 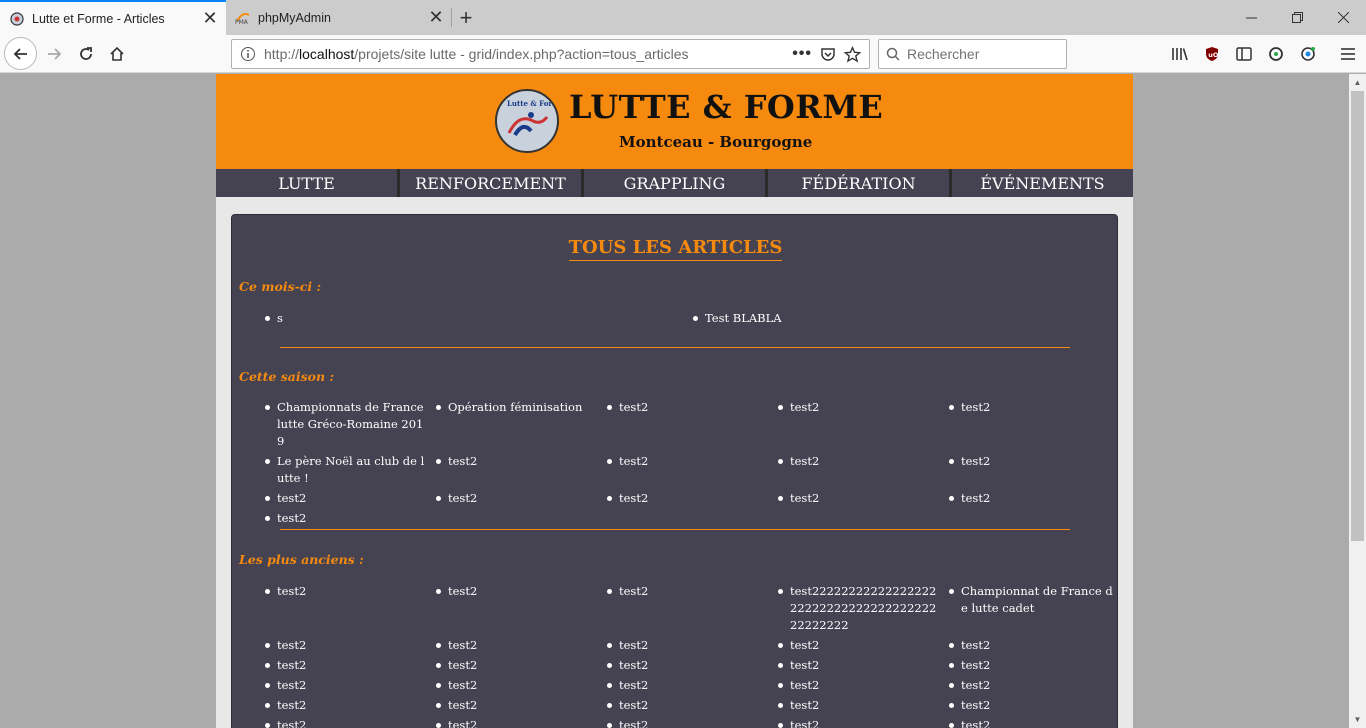 I want to click on scroll-down-icon: ▼, so click(x=1357, y=719).